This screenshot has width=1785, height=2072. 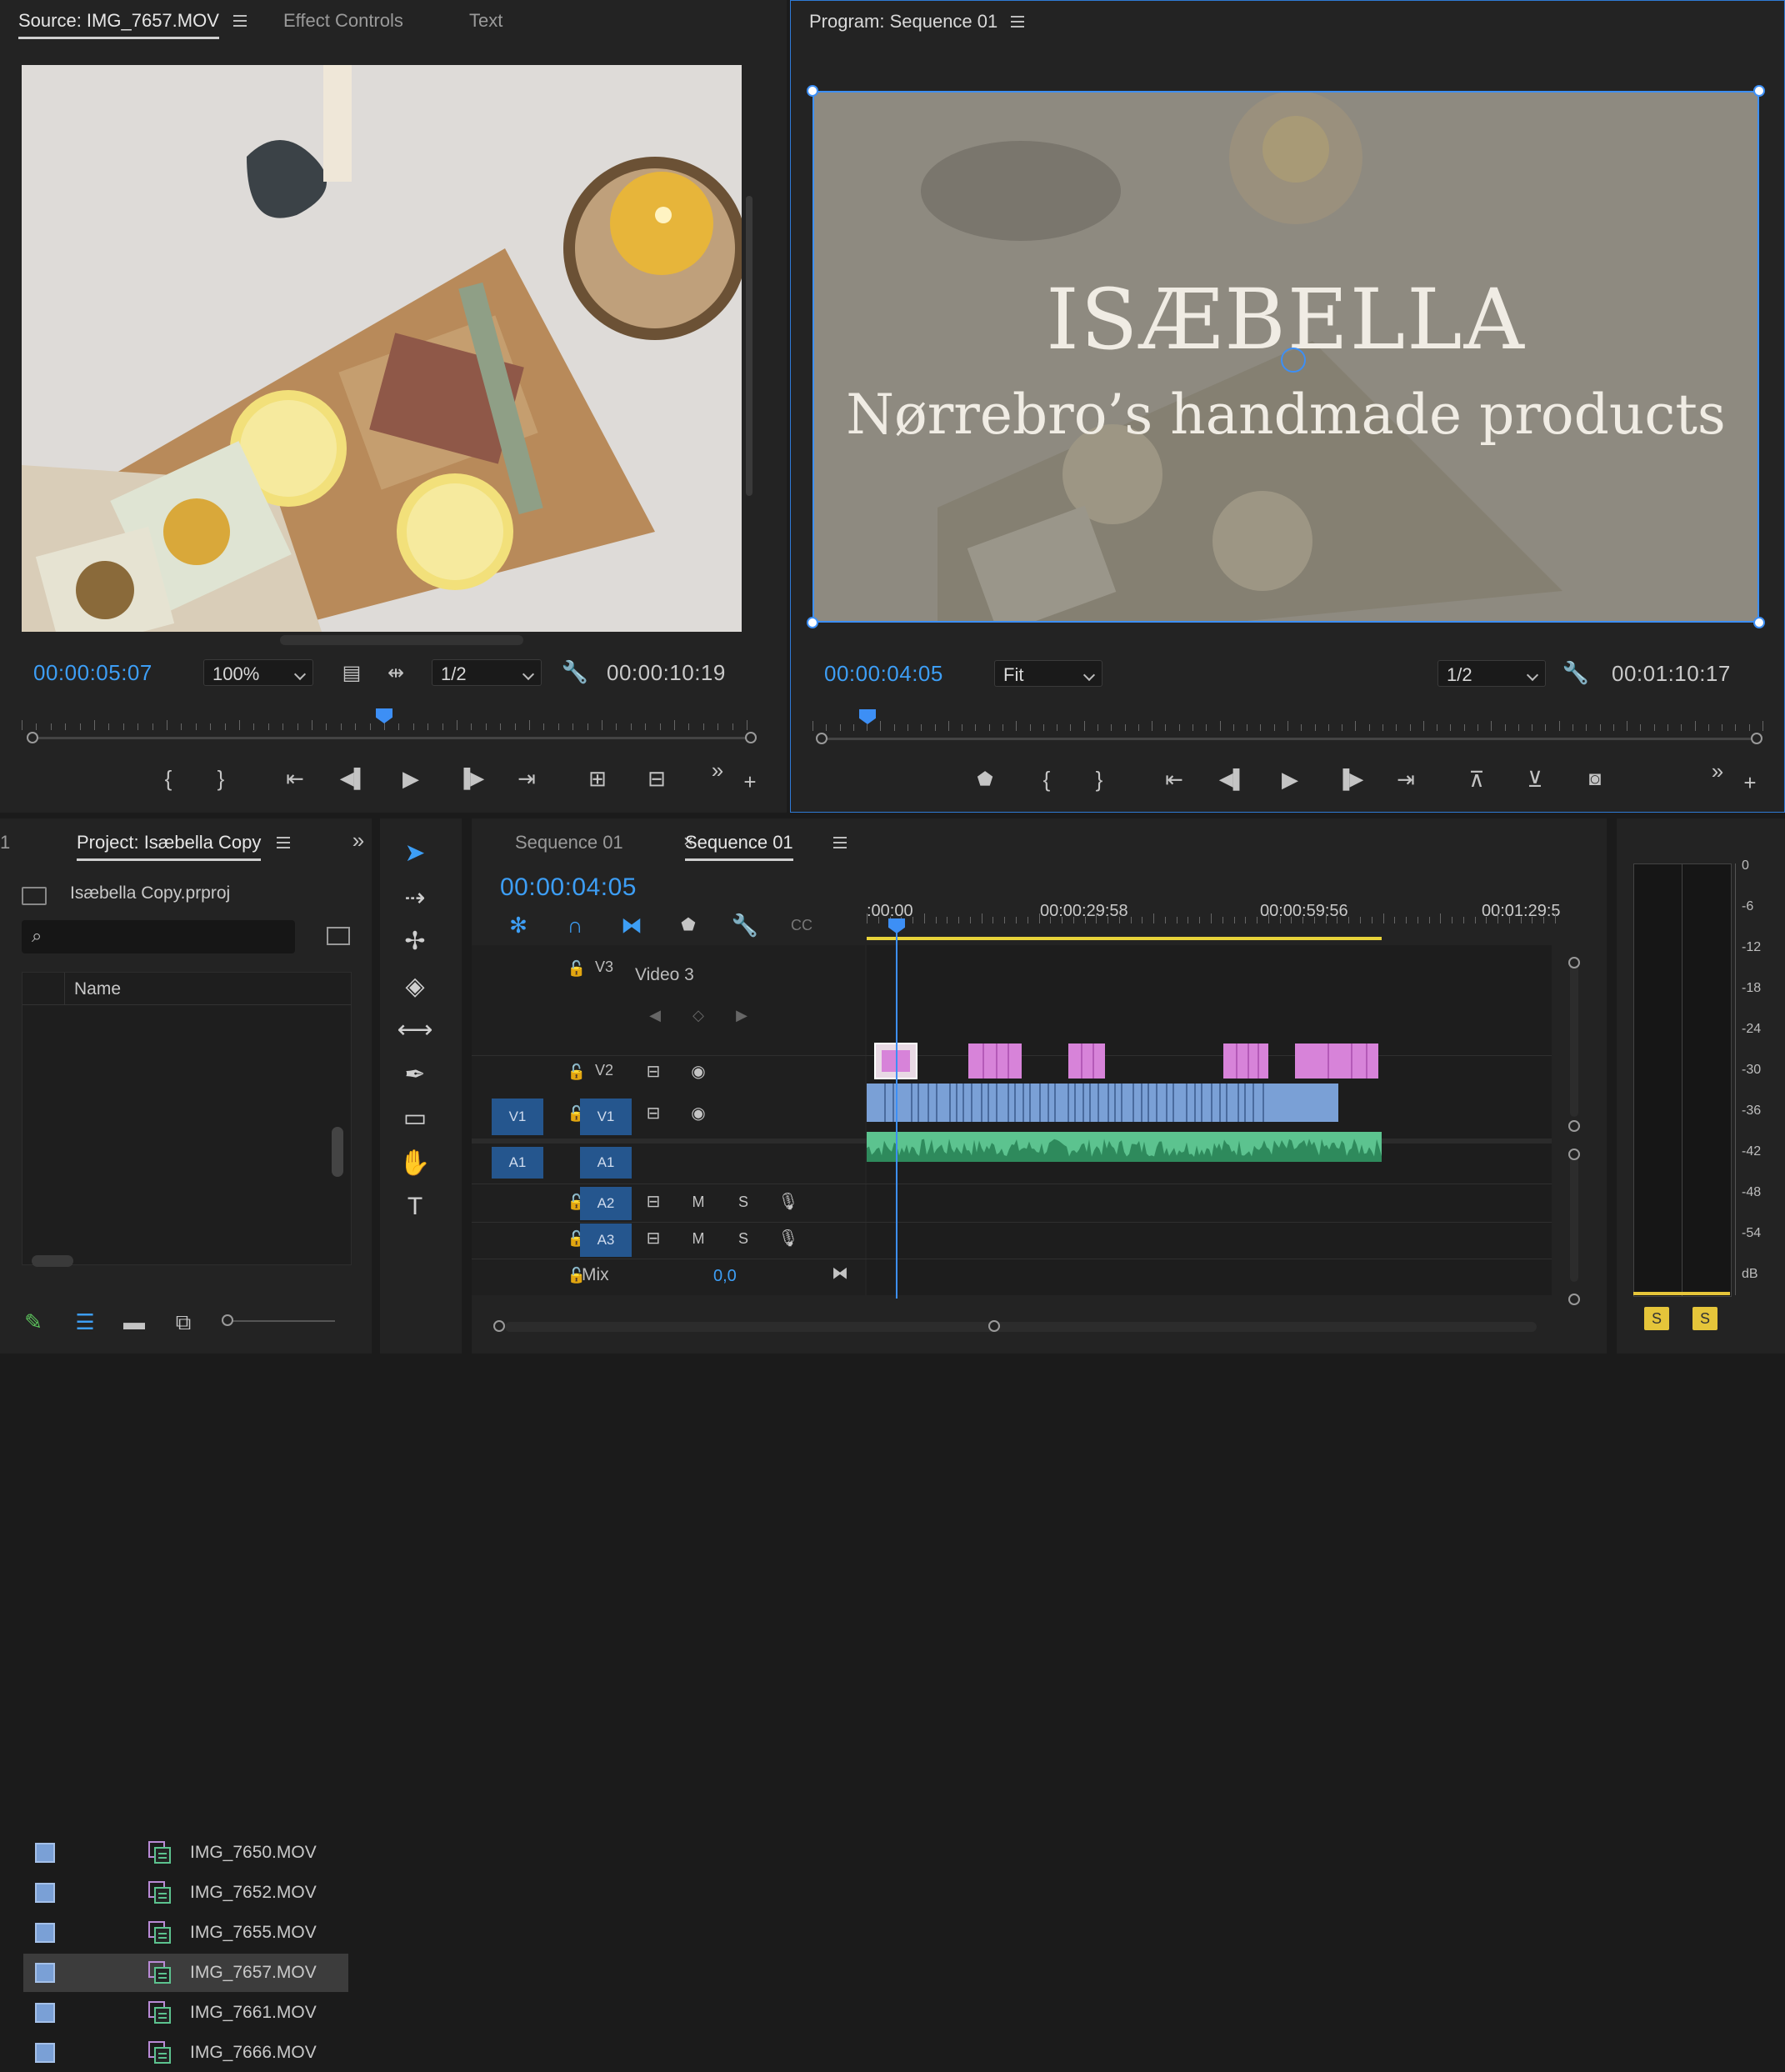 I want to click on solo-left-button: S, so click(x=1656, y=1318).